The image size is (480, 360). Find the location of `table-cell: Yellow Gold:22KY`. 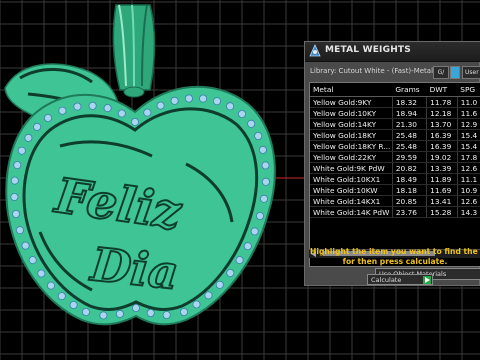

table-cell: Yellow Gold:22KY is located at coordinates (351, 157).